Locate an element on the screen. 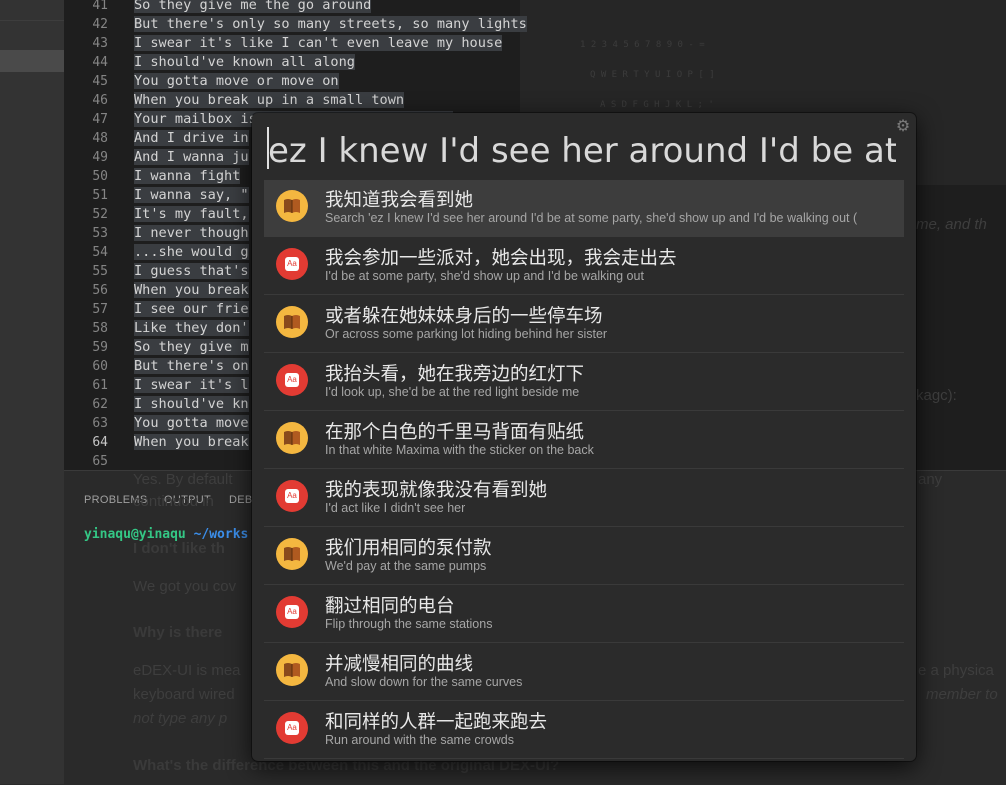 This screenshot has width=1006, height=785. code-line: So they give me the go around is located at coordinates (253, 7).